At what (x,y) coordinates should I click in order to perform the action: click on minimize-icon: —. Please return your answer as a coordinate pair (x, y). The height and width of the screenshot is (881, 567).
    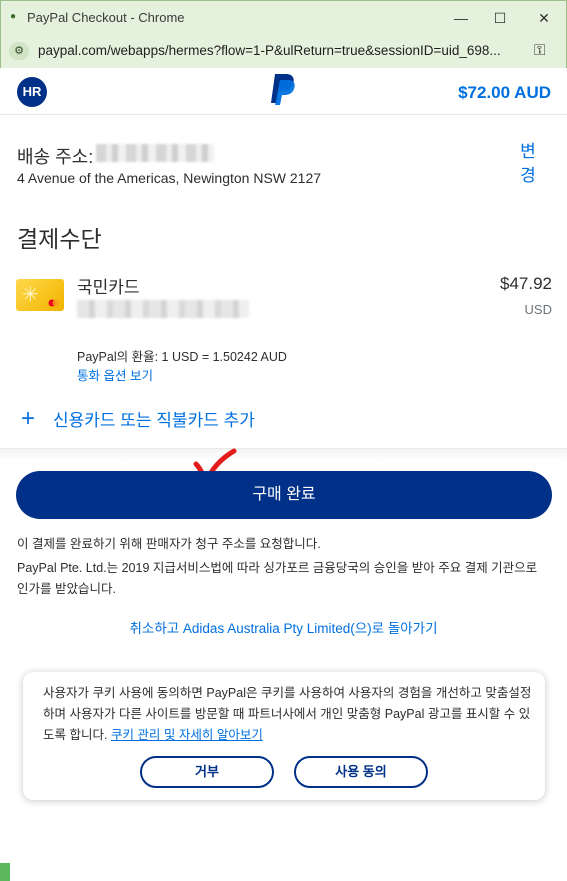
    Looking at the image, I should click on (461, 18).